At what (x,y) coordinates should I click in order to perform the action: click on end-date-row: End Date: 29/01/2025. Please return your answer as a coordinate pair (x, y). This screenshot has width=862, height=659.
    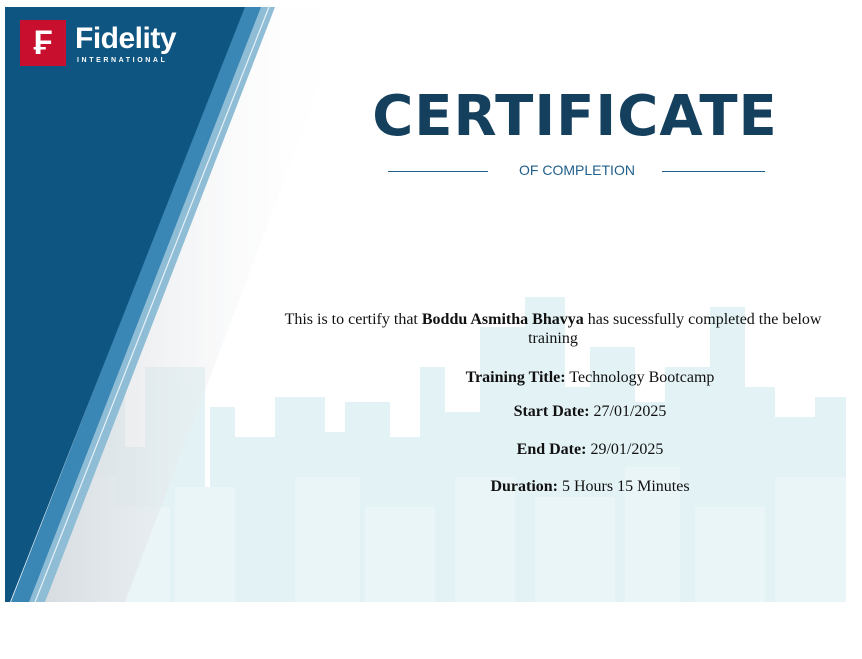
    Looking at the image, I should click on (590, 450).